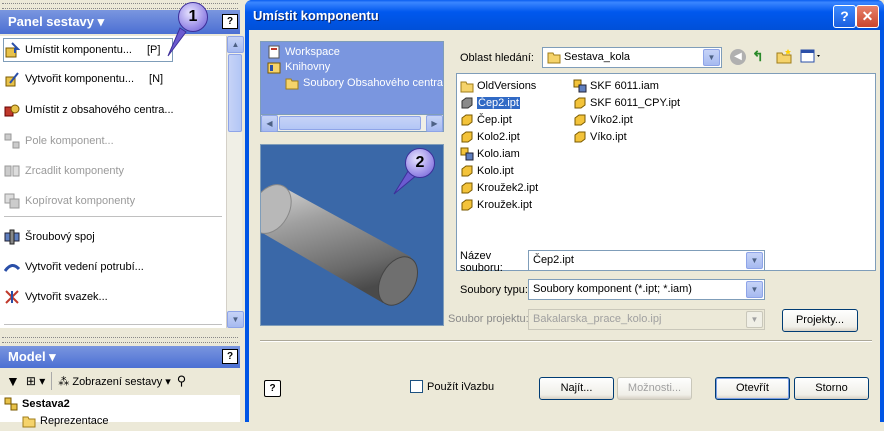  I want to click on file-item: Víko.ipt, so click(600, 136).